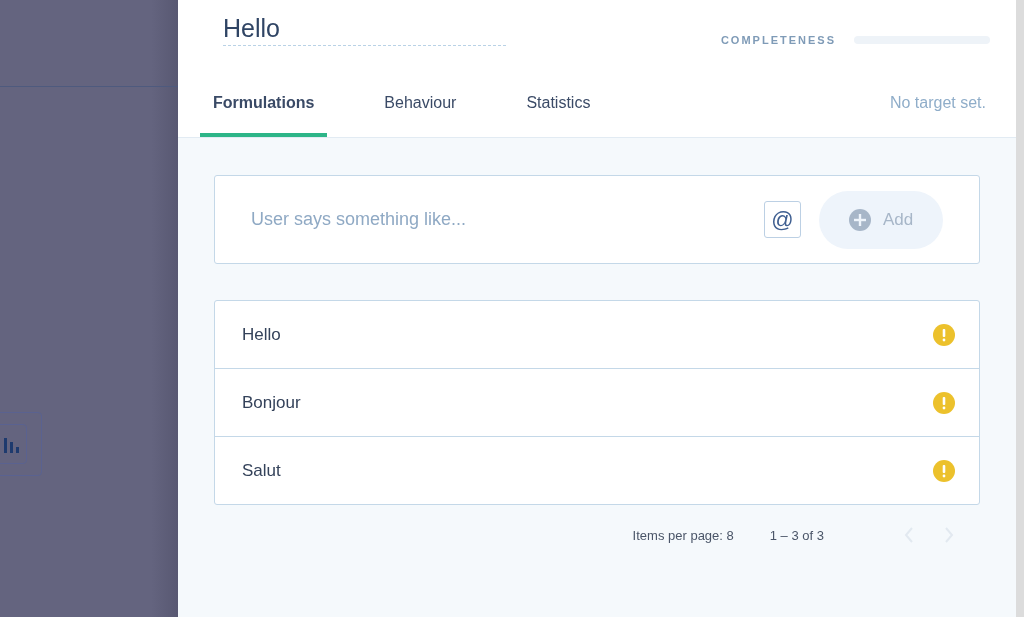 The height and width of the screenshot is (617, 1024). I want to click on plus-circle-icon, so click(859, 219).